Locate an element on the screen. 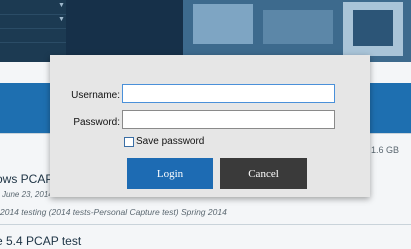 The height and width of the screenshot is (249, 411). login-button: Login is located at coordinates (170, 173).